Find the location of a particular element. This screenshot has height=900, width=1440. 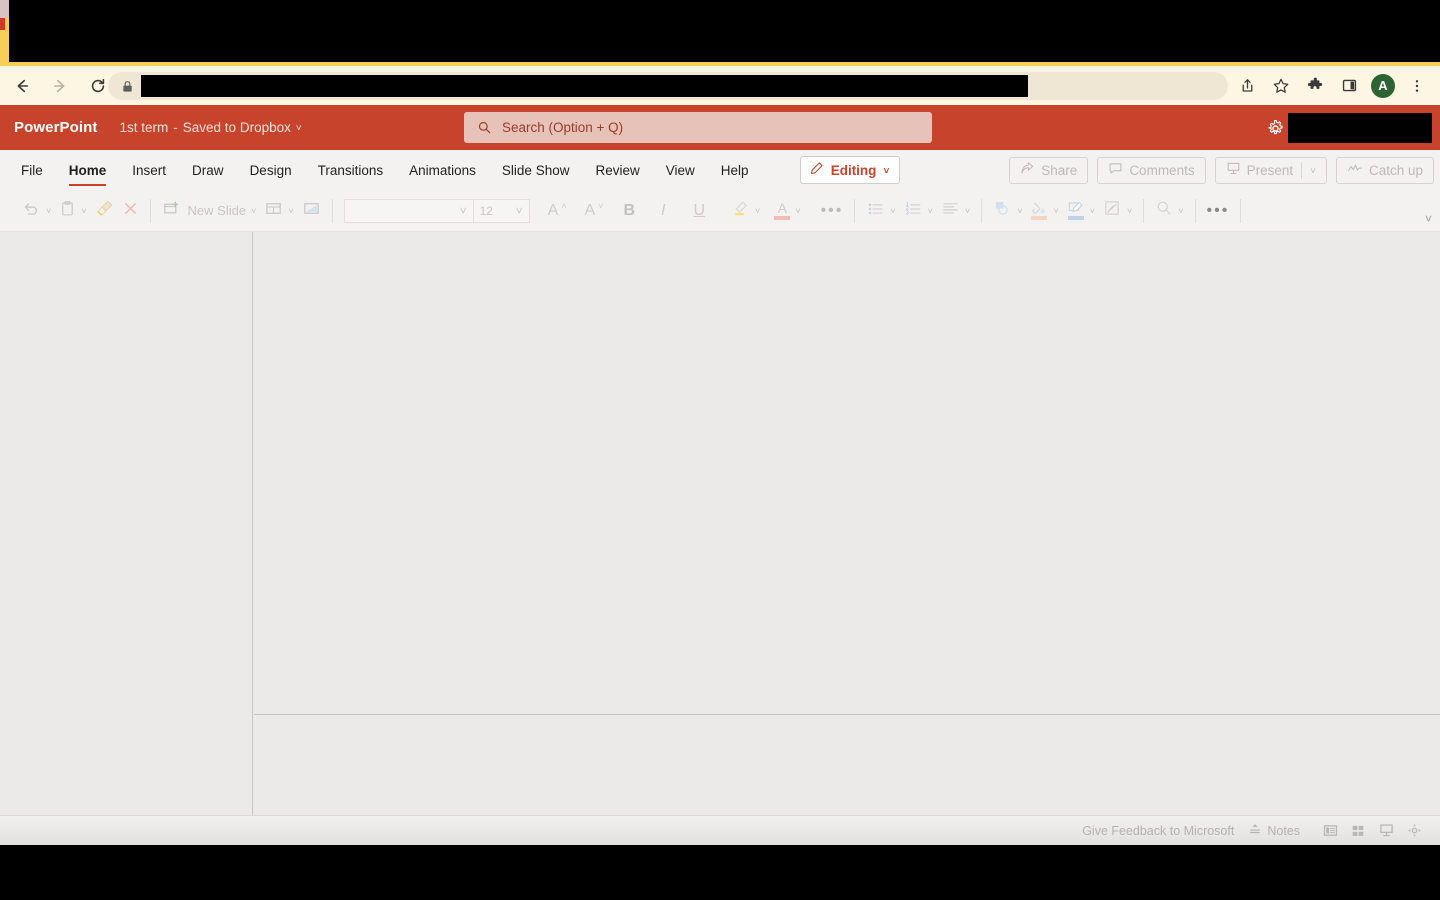

file-info: 1st term - Saved to Dropbox ˅ is located at coordinates (211, 127).